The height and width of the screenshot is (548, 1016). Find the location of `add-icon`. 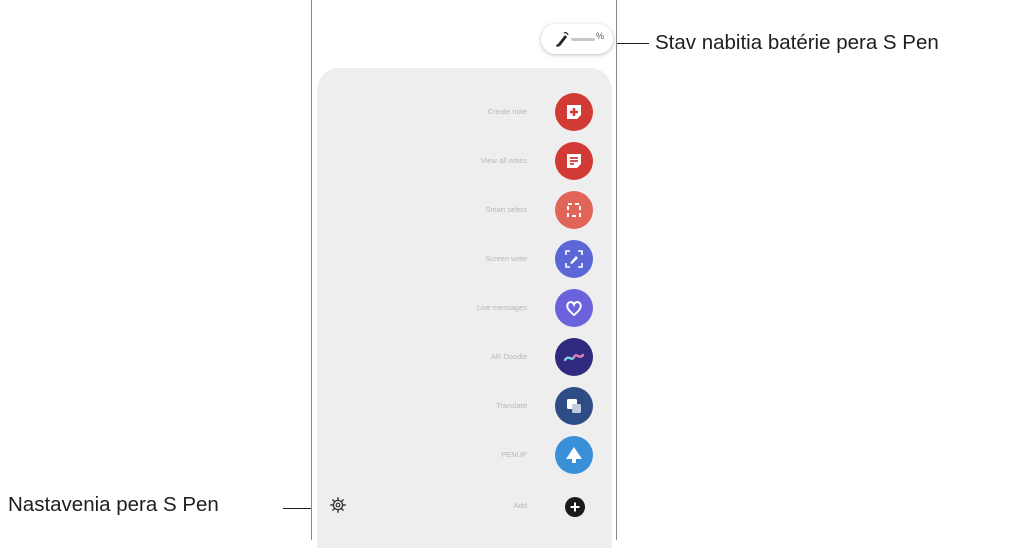

add-icon is located at coordinates (575, 507).